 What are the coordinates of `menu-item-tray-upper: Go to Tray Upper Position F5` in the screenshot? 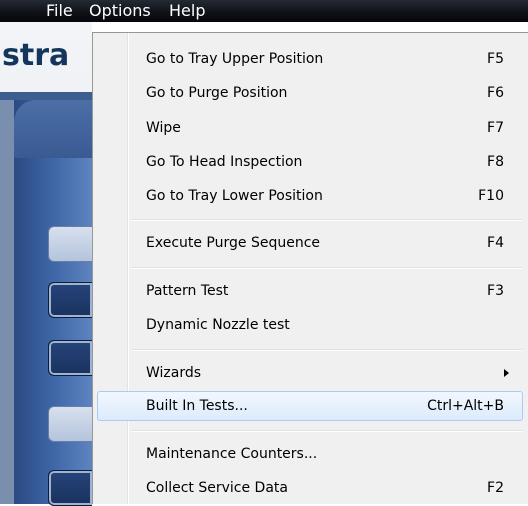 It's located at (310, 59).